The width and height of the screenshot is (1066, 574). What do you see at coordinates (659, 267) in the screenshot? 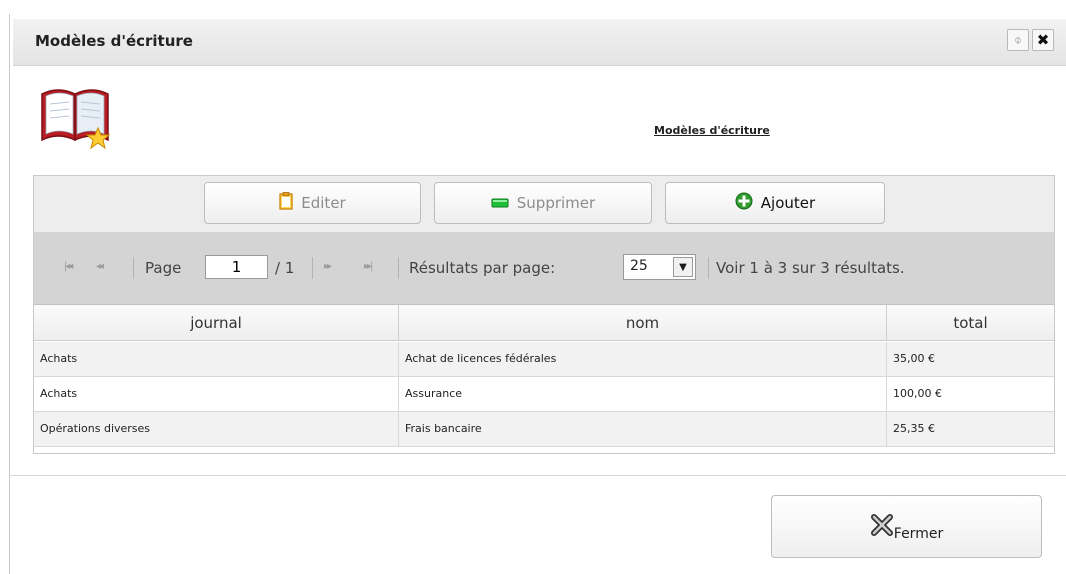
I see `per-page-select: 25 ▼` at bounding box center [659, 267].